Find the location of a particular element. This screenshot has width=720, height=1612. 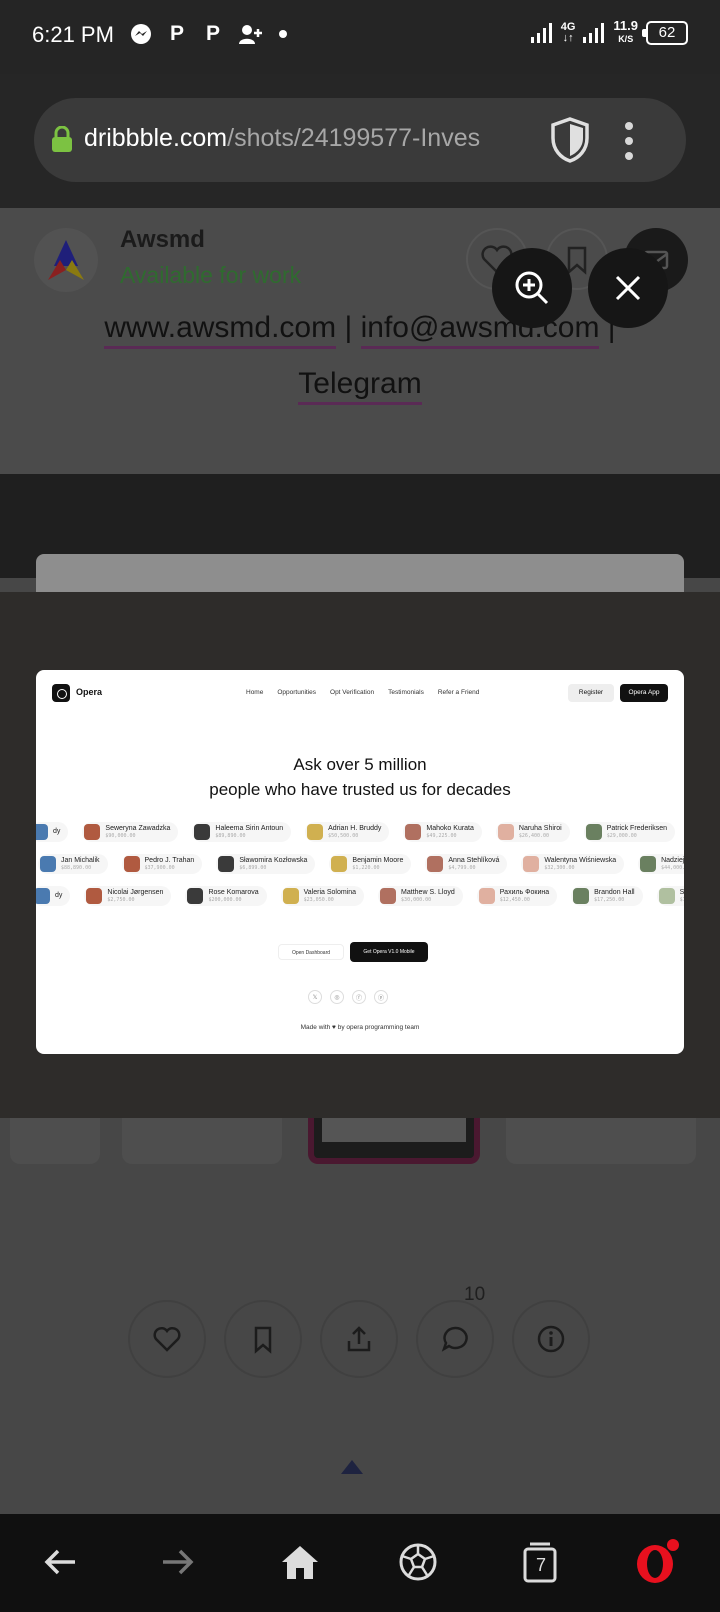

person-name: Nadzieja Jasi is located at coordinates (672, 860).